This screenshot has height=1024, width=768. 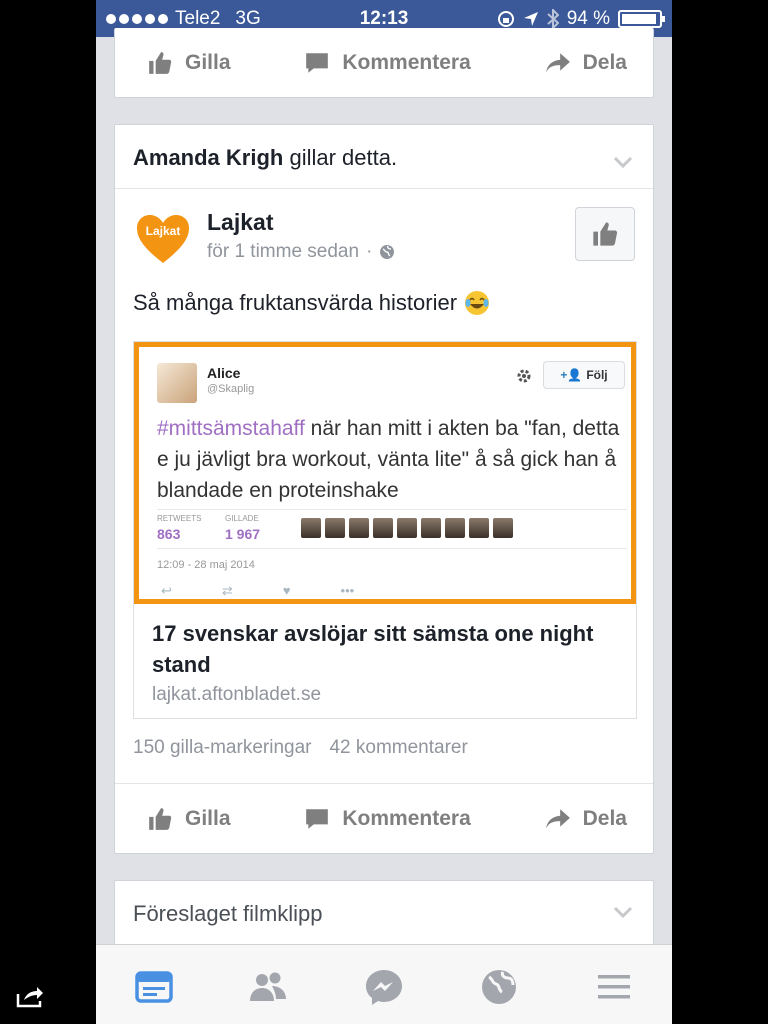 I want to click on bluetooth-icon, so click(x=553, y=19).